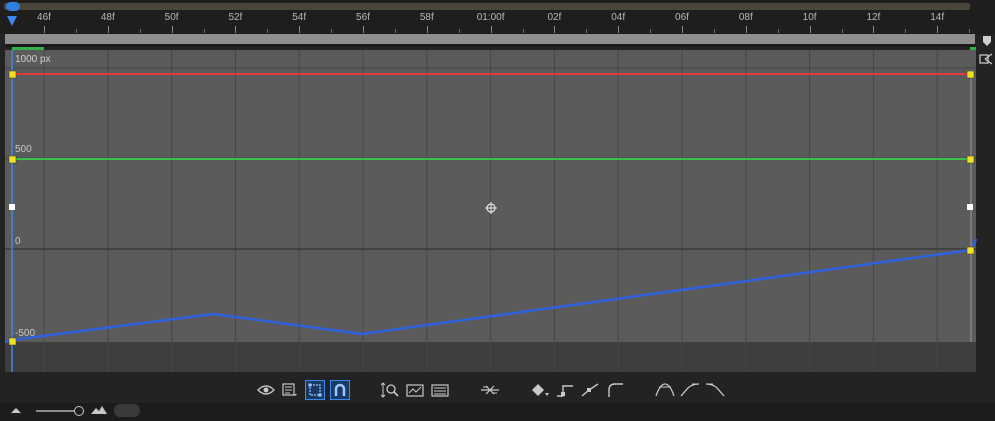  I want to click on value-label-500: 500, so click(23, 149).